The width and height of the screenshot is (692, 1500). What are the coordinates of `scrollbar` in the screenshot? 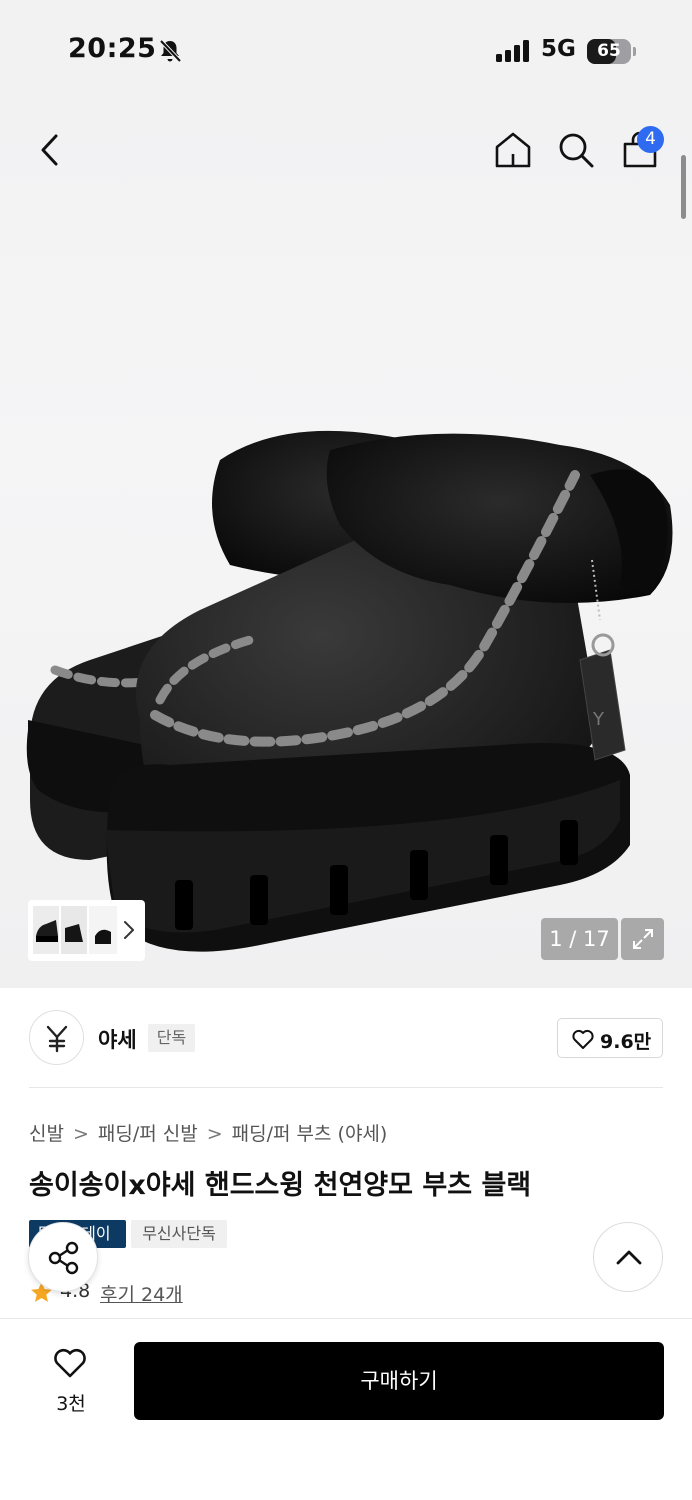 It's located at (683, 187).